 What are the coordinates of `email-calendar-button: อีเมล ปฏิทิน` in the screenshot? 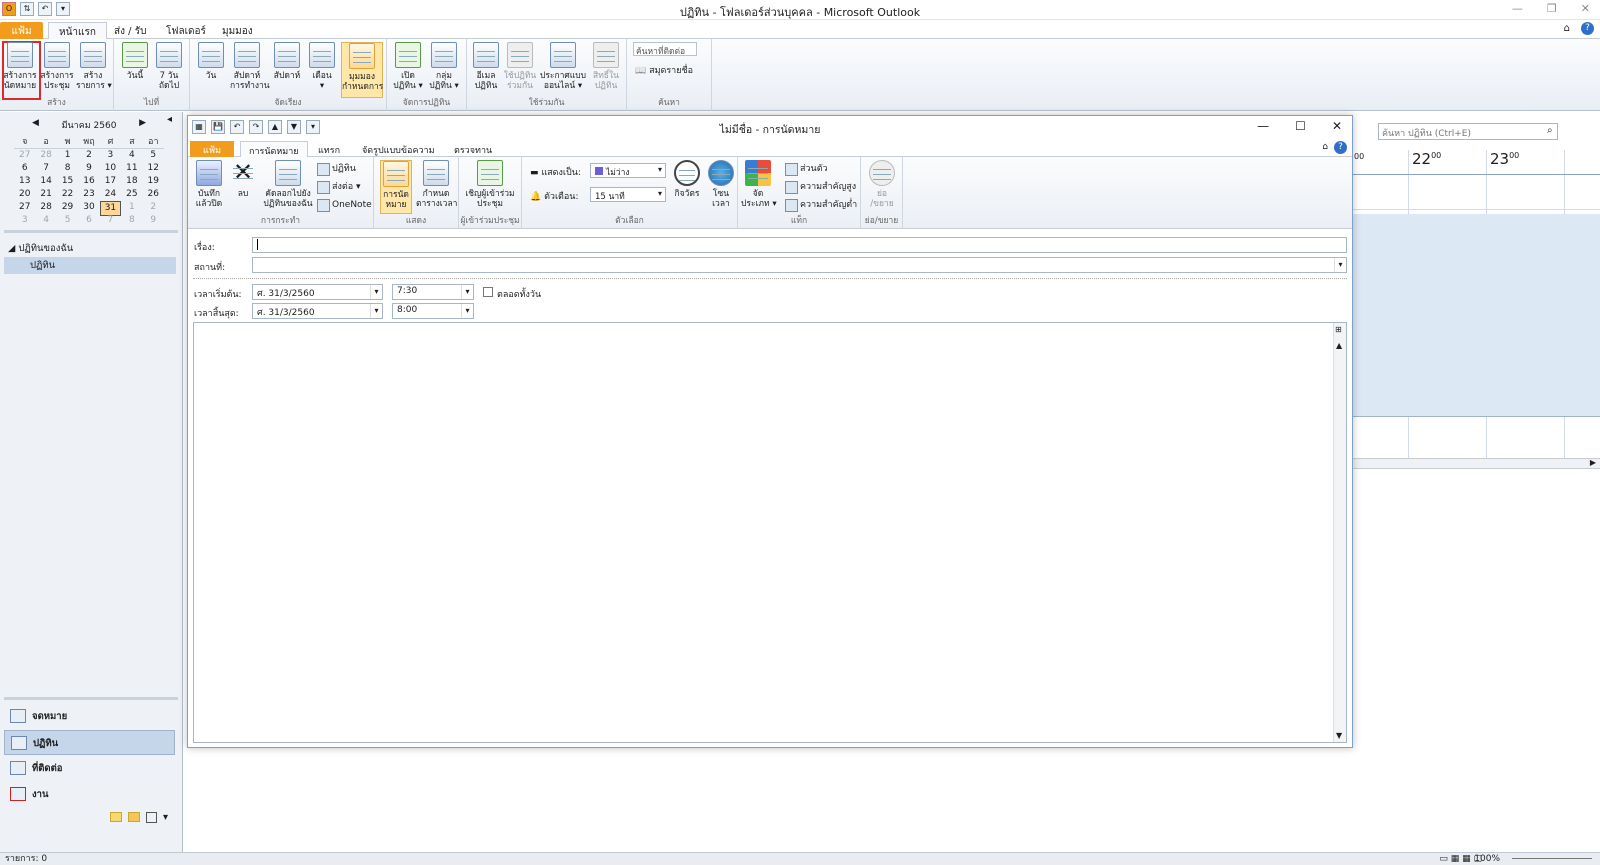 It's located at (486, 66).